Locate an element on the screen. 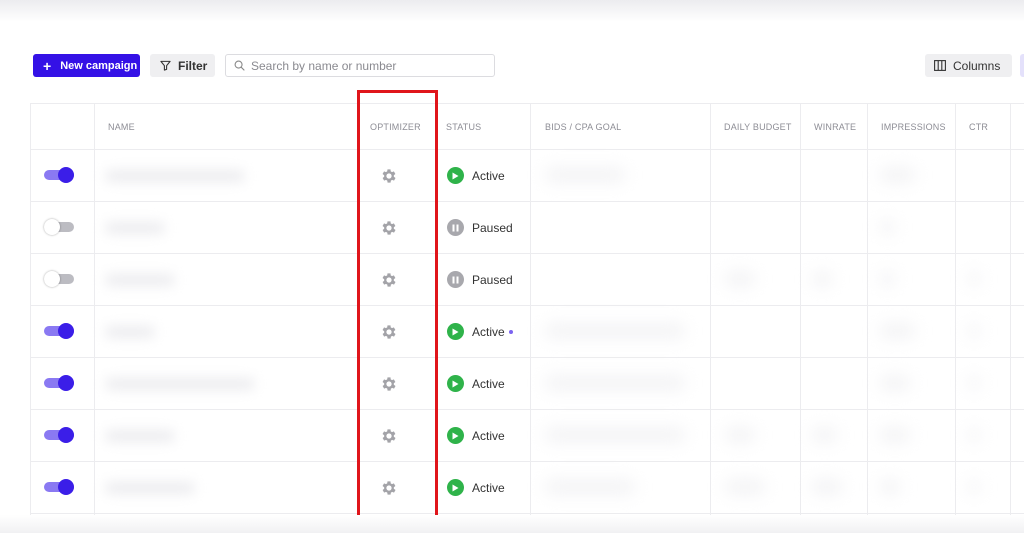  header-bids-cpa-goal: BIDS / CPA GOAL is located at coordinates (583, 127).